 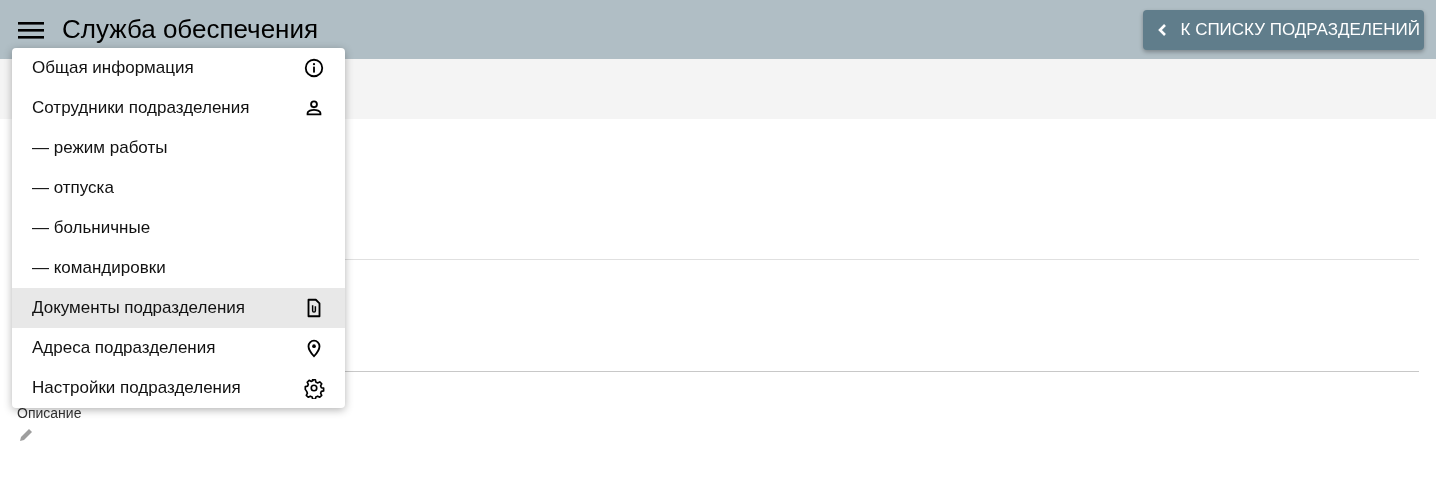 What do you see at coordinates (178, 68) in the screenshot?
I see `menu-item: Общая информация` at bounding box center [178, 68].